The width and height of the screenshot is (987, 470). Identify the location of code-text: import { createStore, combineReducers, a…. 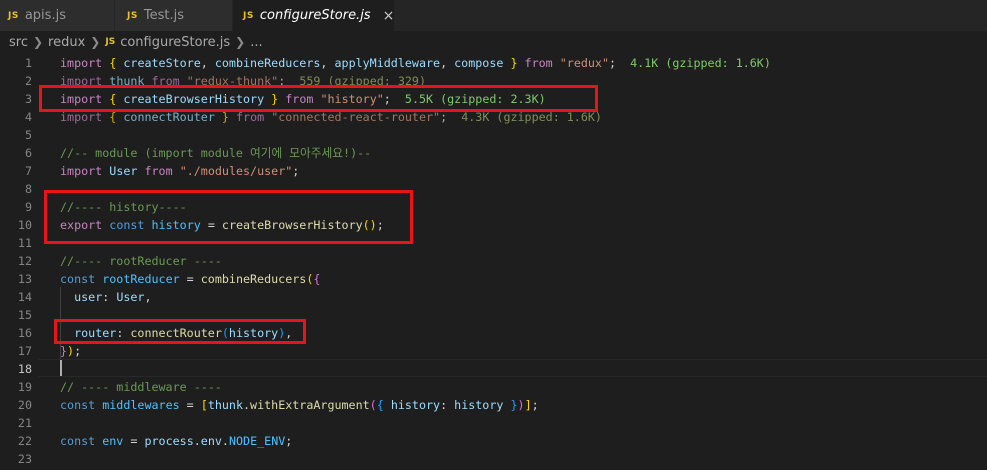
(415, 63).